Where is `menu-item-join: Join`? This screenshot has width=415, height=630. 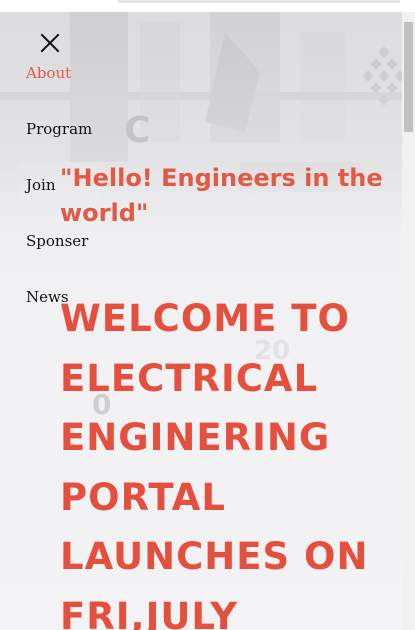 menu-item-join: Join is located at coordinates (59, 204).